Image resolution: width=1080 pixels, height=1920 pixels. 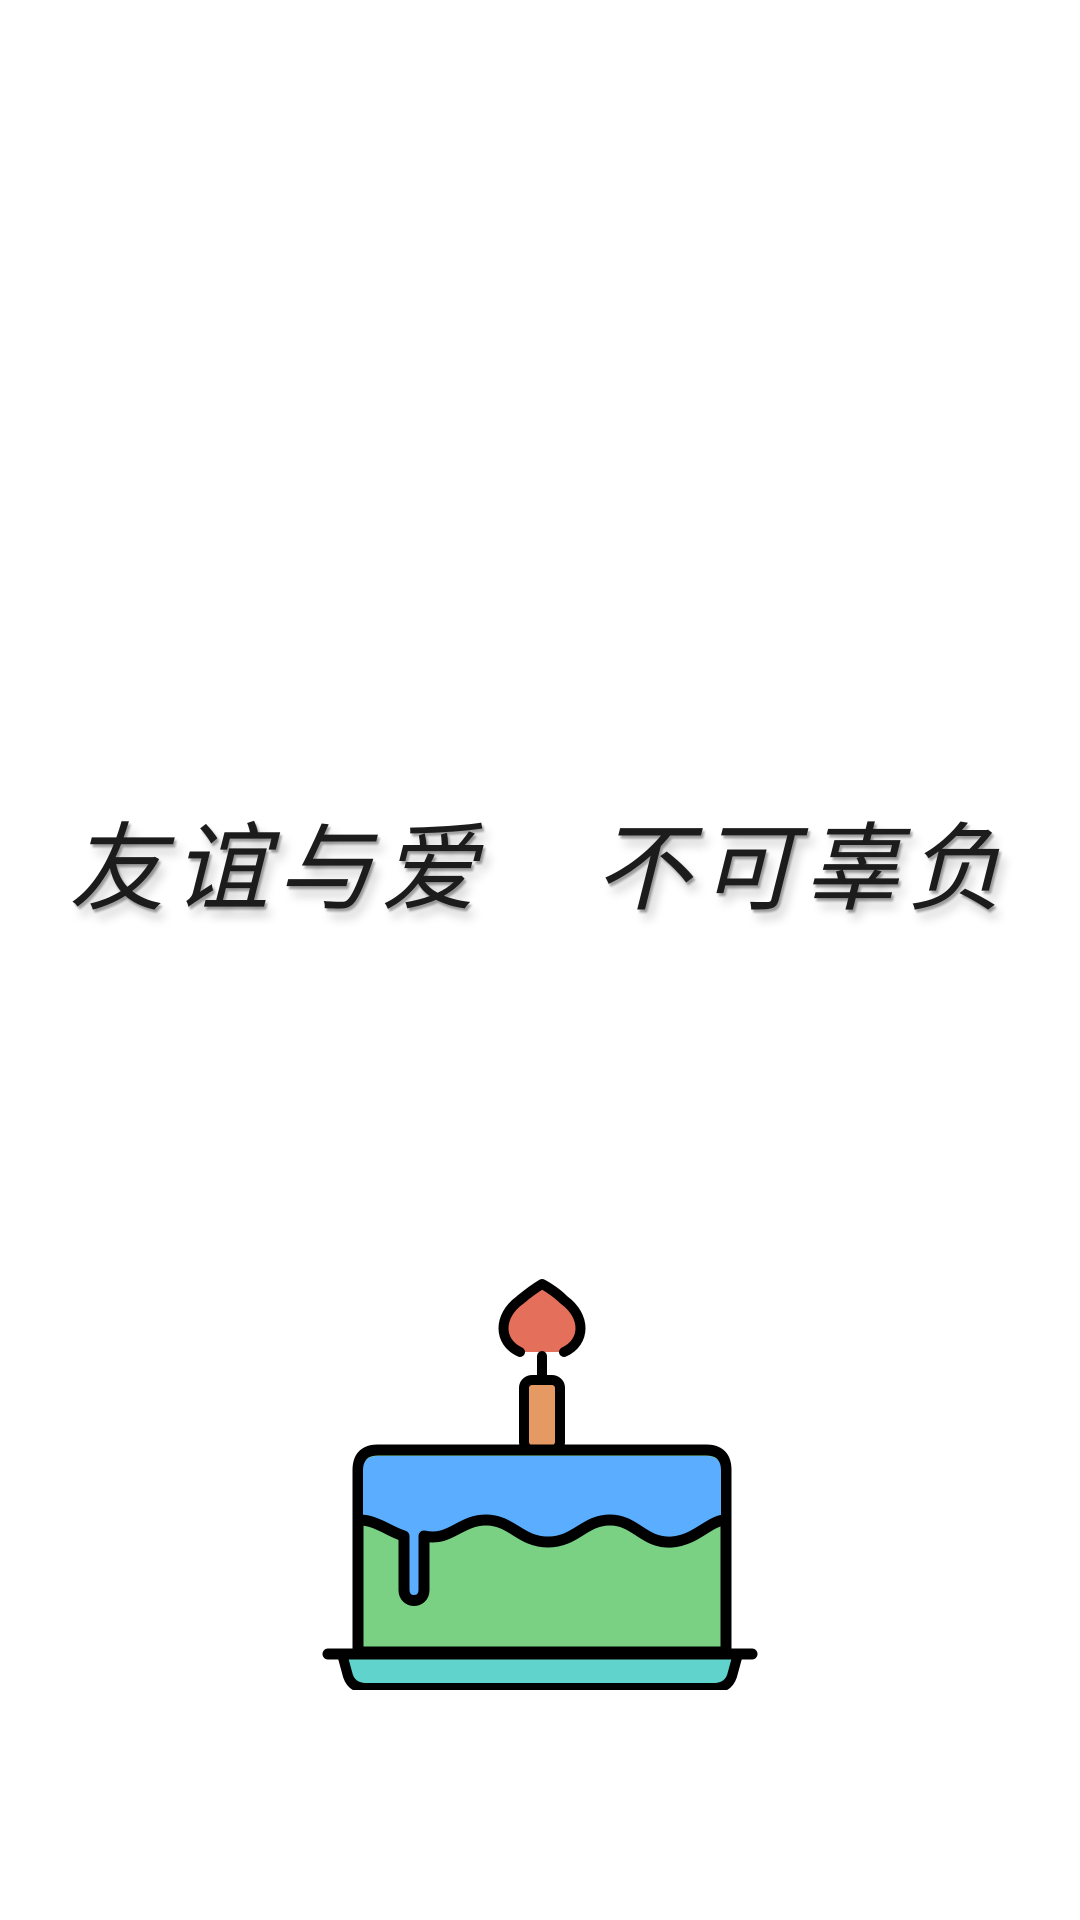 I want to click on candle-flame, so click(x=542, y=1318).